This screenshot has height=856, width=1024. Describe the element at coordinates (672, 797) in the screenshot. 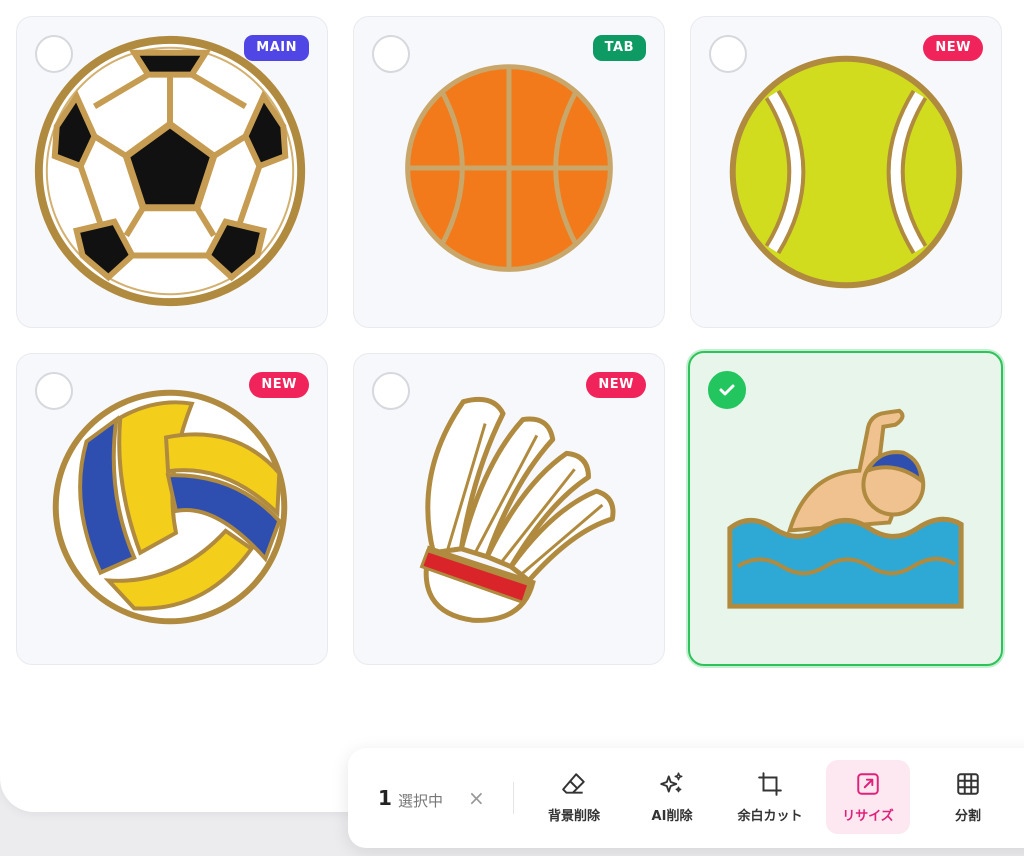

I see `ai-remove-button: AI削除` at that location.